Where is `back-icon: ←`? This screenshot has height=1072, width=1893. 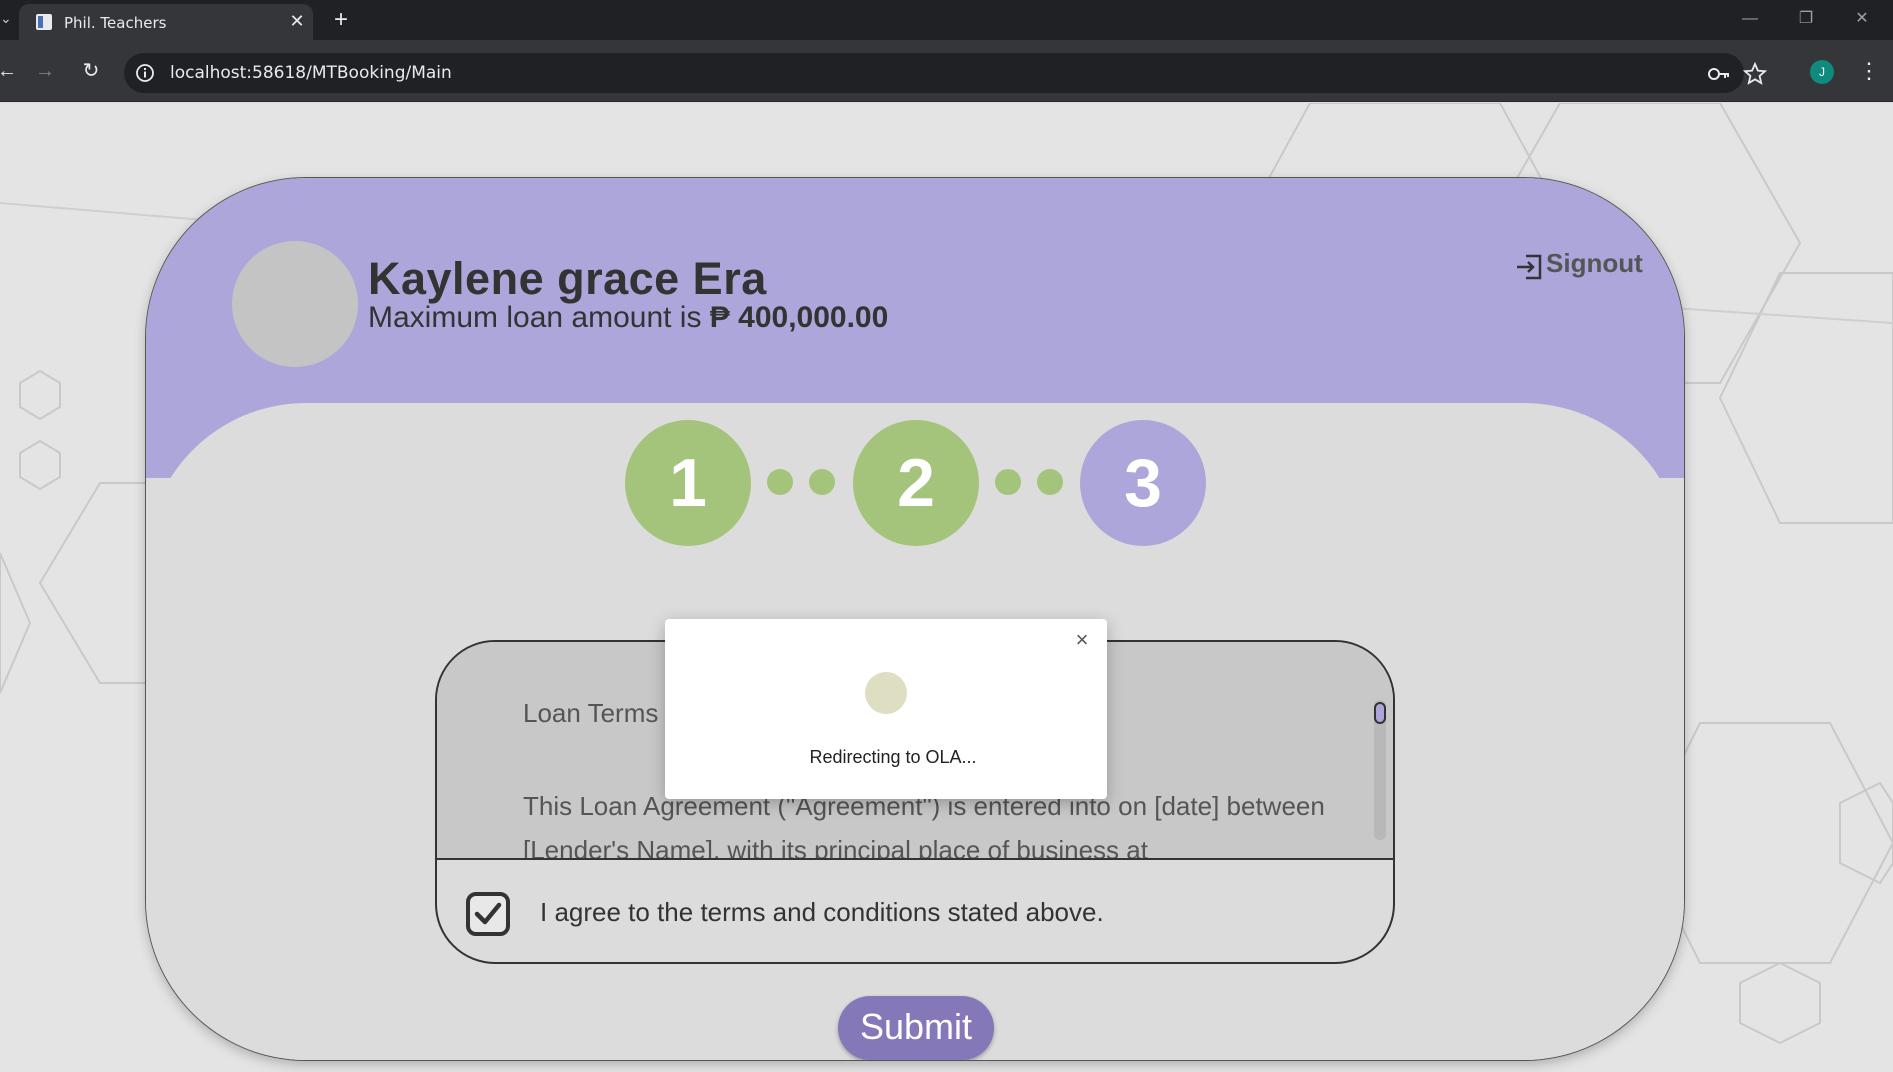
back-icon: ← is located at coordinates (11, 71).